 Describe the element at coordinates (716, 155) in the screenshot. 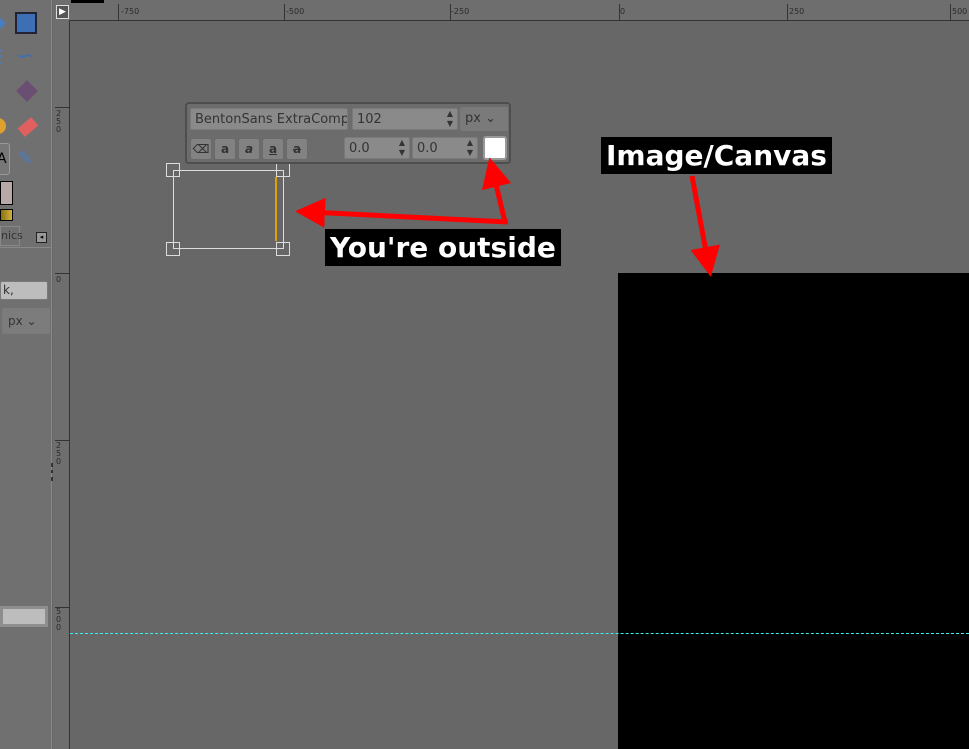

I see `image-canvas-label: Image/Canvas` at that location.